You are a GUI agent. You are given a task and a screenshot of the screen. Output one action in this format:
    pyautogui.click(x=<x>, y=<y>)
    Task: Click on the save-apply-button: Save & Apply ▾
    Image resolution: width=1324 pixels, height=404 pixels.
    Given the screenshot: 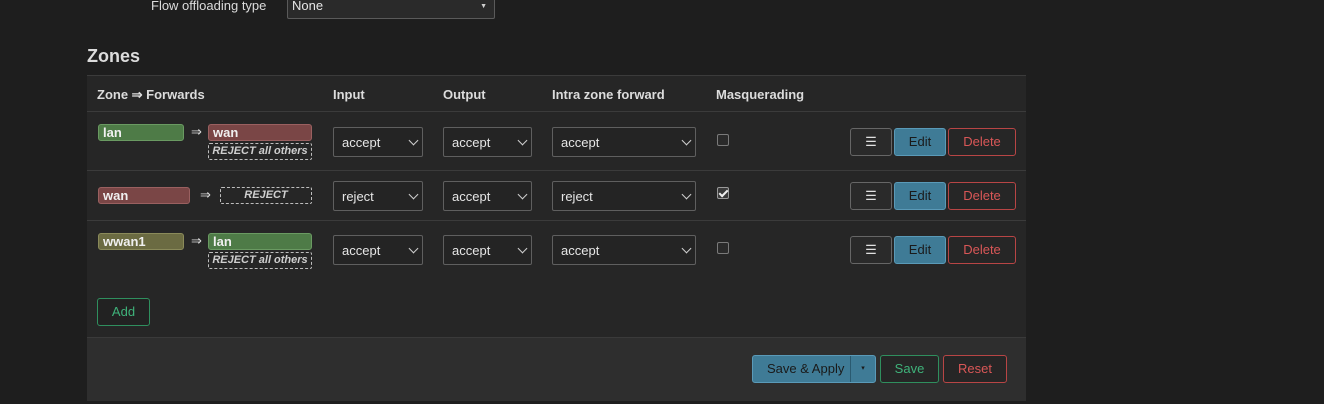 What is the action you would take?
    pyautogui.click(x=814, y=369)
    